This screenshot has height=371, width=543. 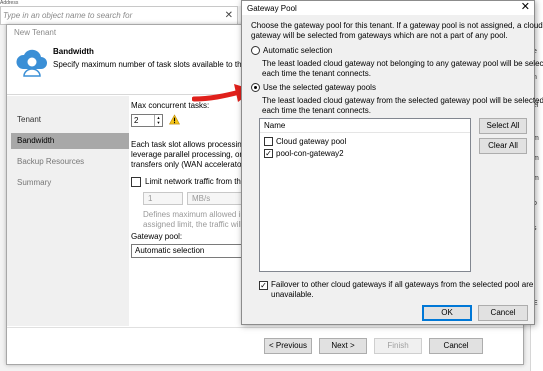 What do you see at coordinates (136, 120) in the screenshot?
I see `max-tasks-value: 2` at bounding box center [136, 120].